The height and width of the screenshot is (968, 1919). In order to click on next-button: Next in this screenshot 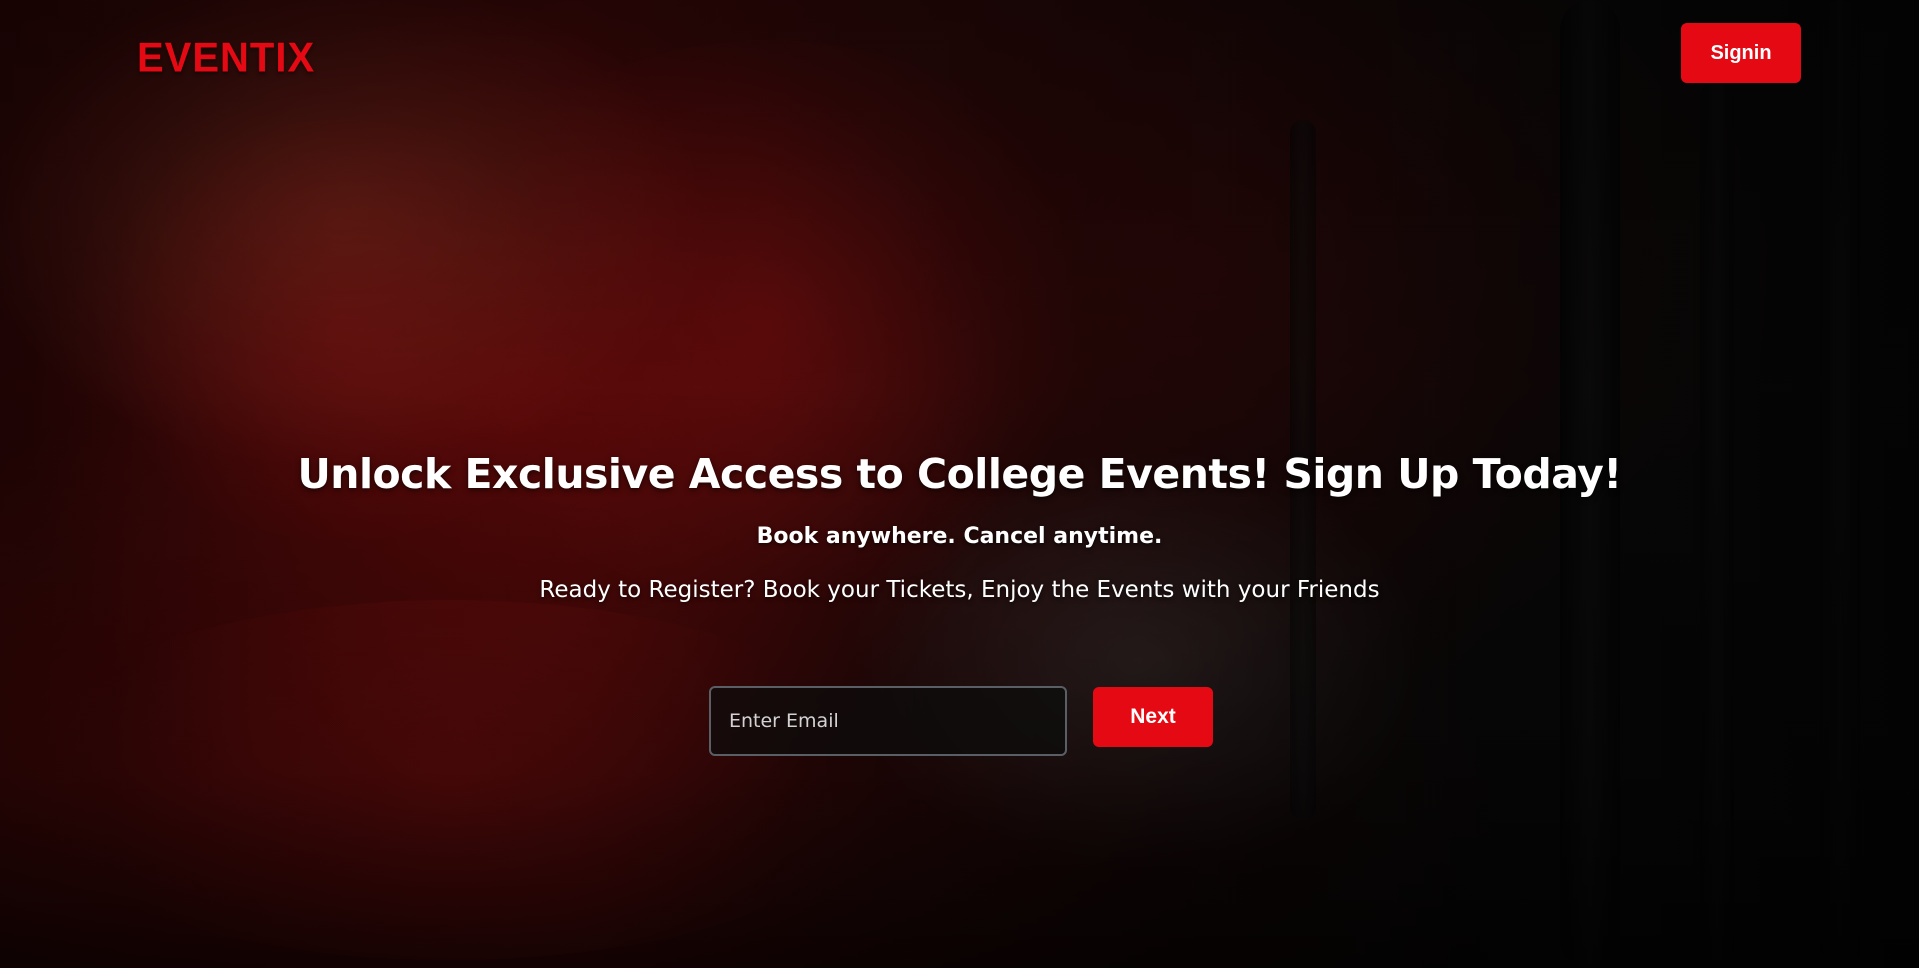, I will do `click(1153, 717)`.